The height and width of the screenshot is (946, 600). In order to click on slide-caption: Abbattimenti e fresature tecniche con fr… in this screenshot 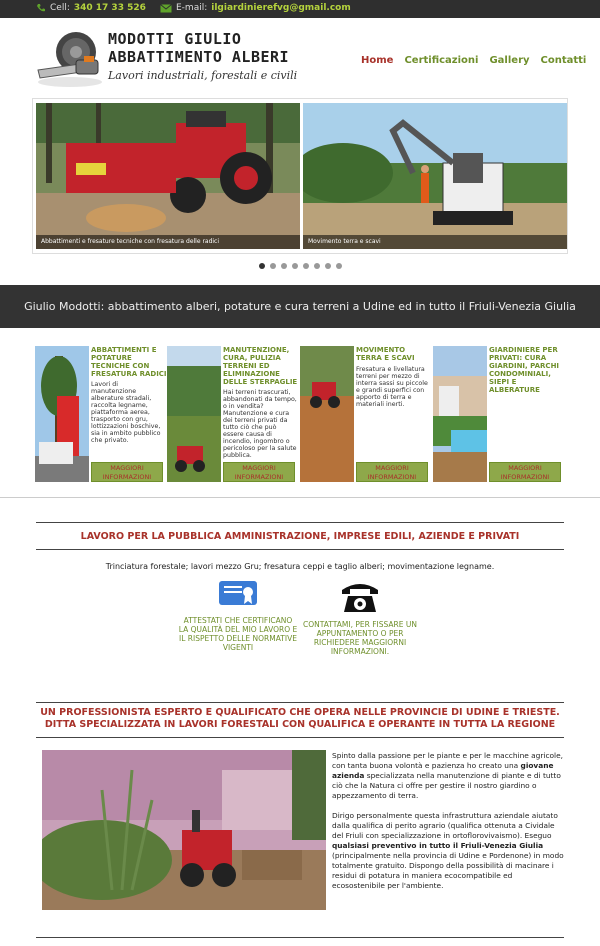, I will do `click(168, 242)`.